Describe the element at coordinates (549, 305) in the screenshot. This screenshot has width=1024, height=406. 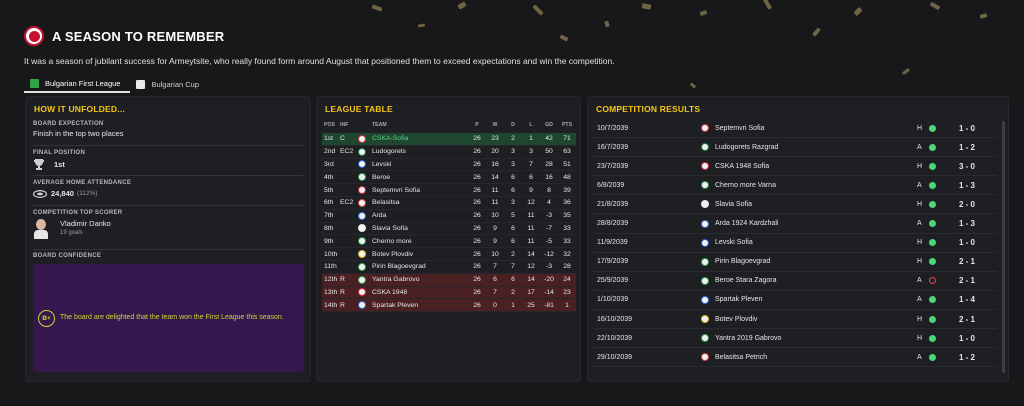
I see `goal-difference-cell: -81` at that location.